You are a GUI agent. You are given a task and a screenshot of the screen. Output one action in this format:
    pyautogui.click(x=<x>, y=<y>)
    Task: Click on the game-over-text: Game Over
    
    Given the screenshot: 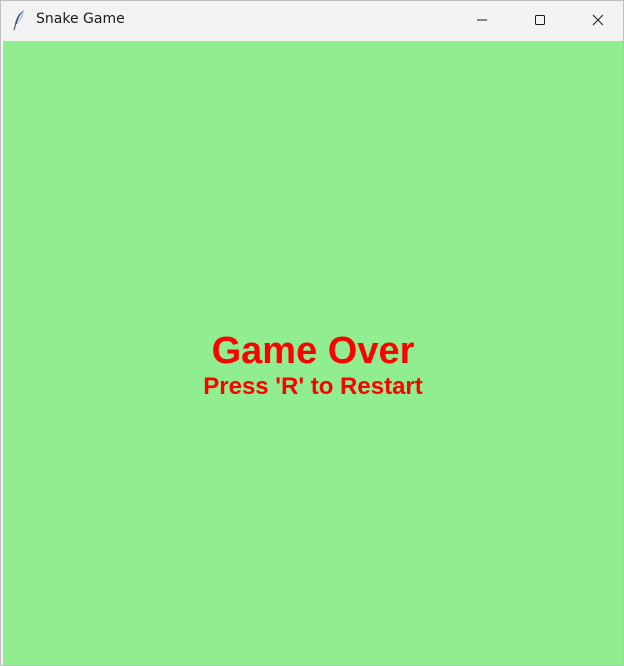 What is the action you would take?
    pyautogui.click(x=313, y=351)
    